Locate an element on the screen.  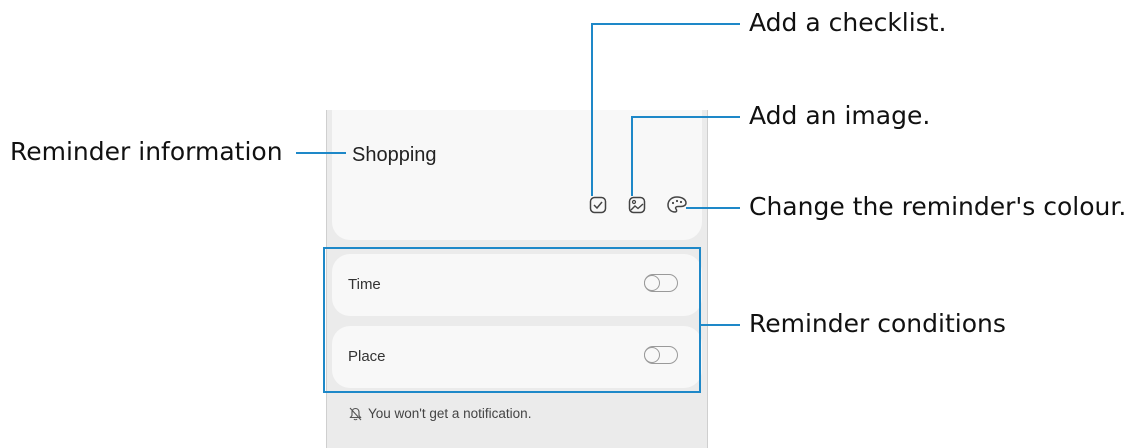
checklist-callout-line is located at coordinates (665, 109).